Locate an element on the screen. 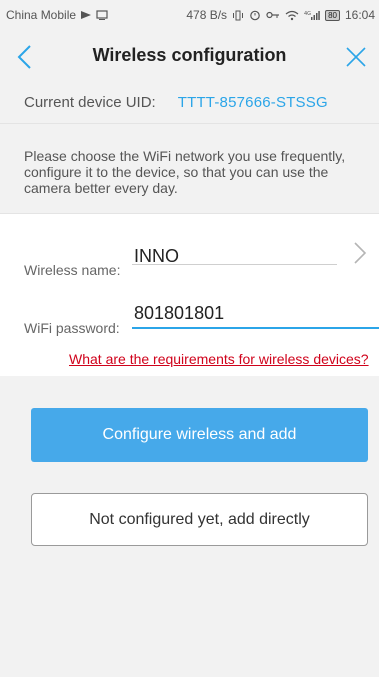  screen-cast-icon is located at coordinates (102, 15).